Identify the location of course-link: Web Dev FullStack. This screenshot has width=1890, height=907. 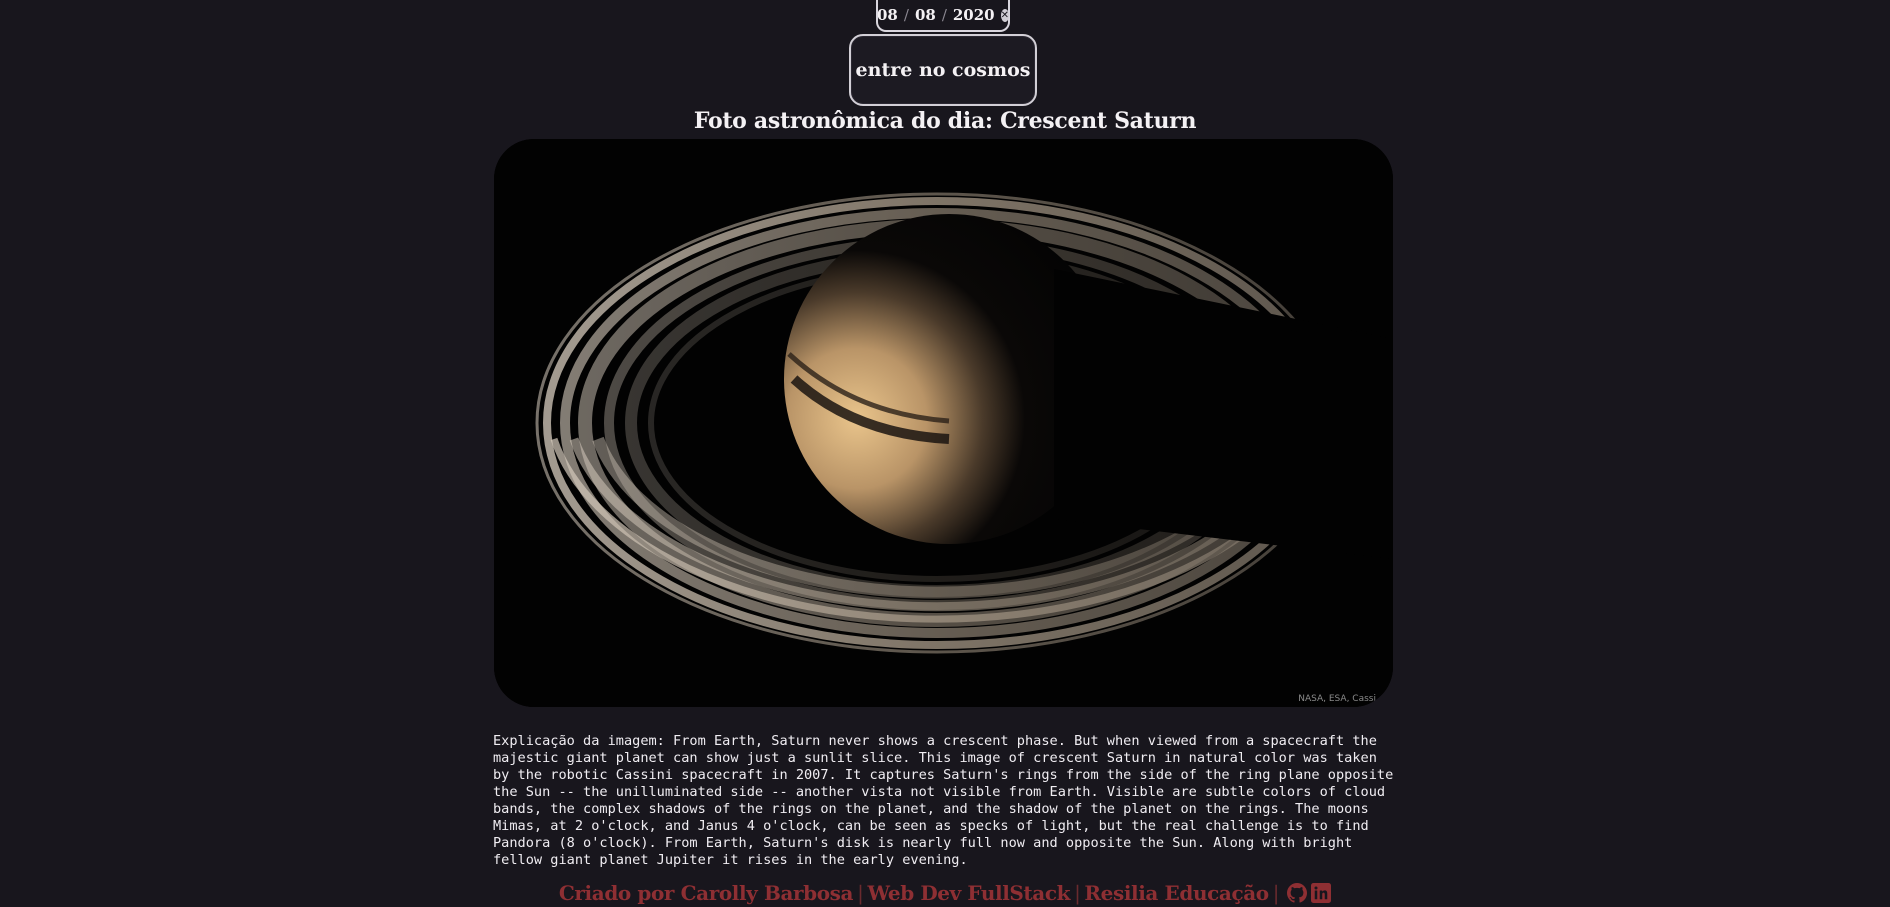
(968, 893).